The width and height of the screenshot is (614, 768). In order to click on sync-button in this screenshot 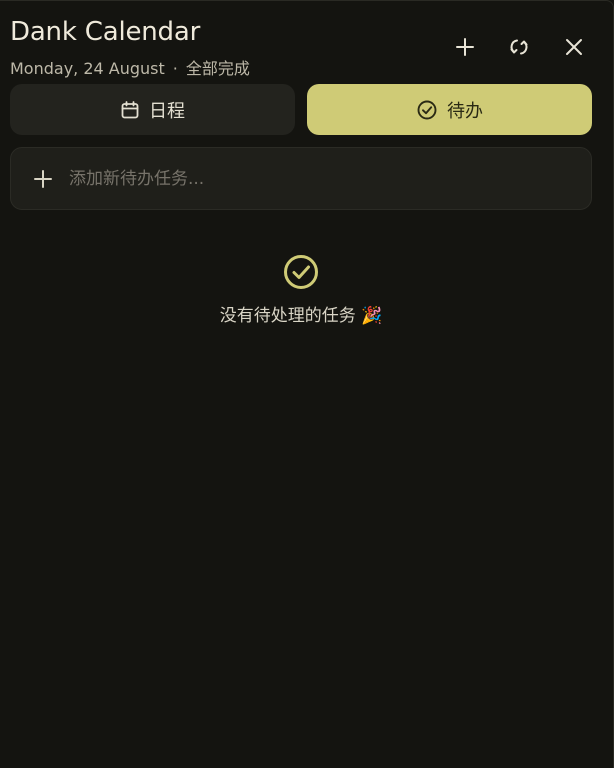, I will do `click(519, 47)`.